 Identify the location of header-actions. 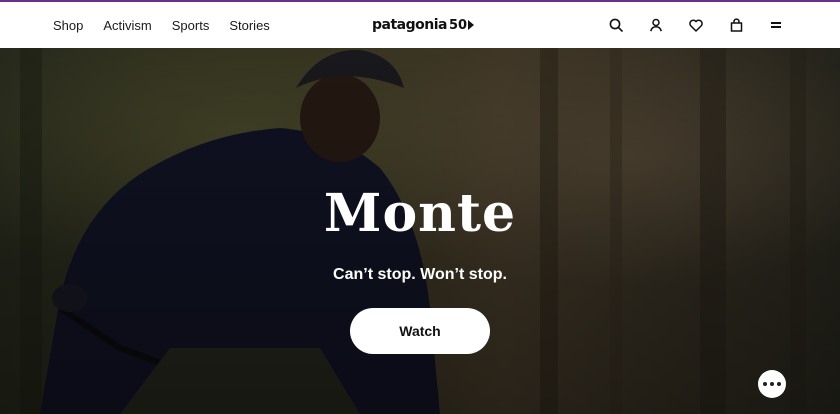
(696, 25).